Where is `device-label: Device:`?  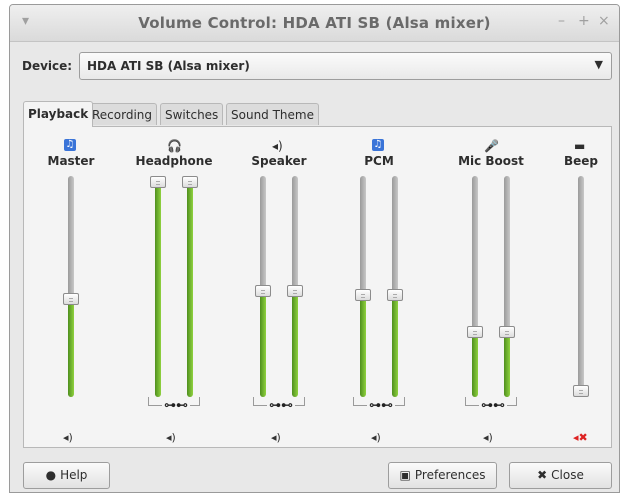 device-label: Device: is located at coordinates (47, 66).